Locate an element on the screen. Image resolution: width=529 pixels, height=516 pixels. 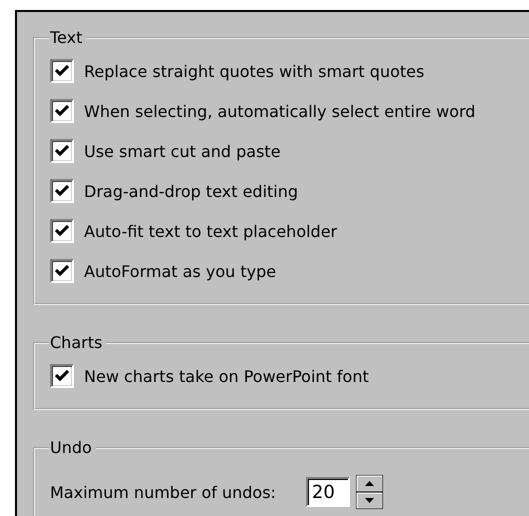
spin-up-button is located at coordinates (369, 483).